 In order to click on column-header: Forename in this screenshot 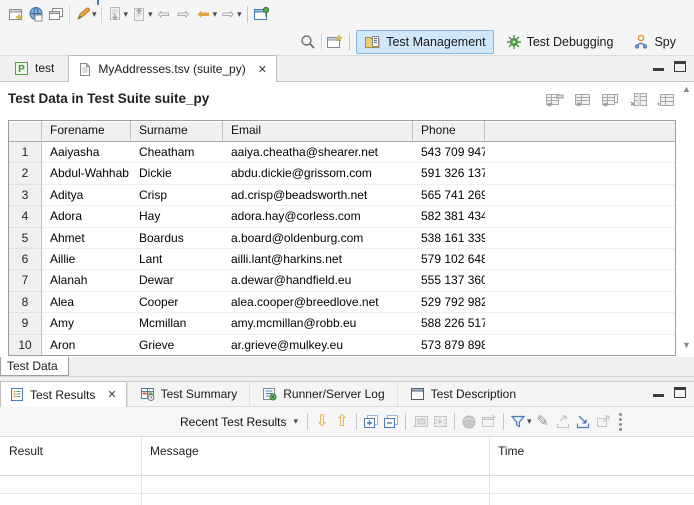, I will do `click(86, 131)`.